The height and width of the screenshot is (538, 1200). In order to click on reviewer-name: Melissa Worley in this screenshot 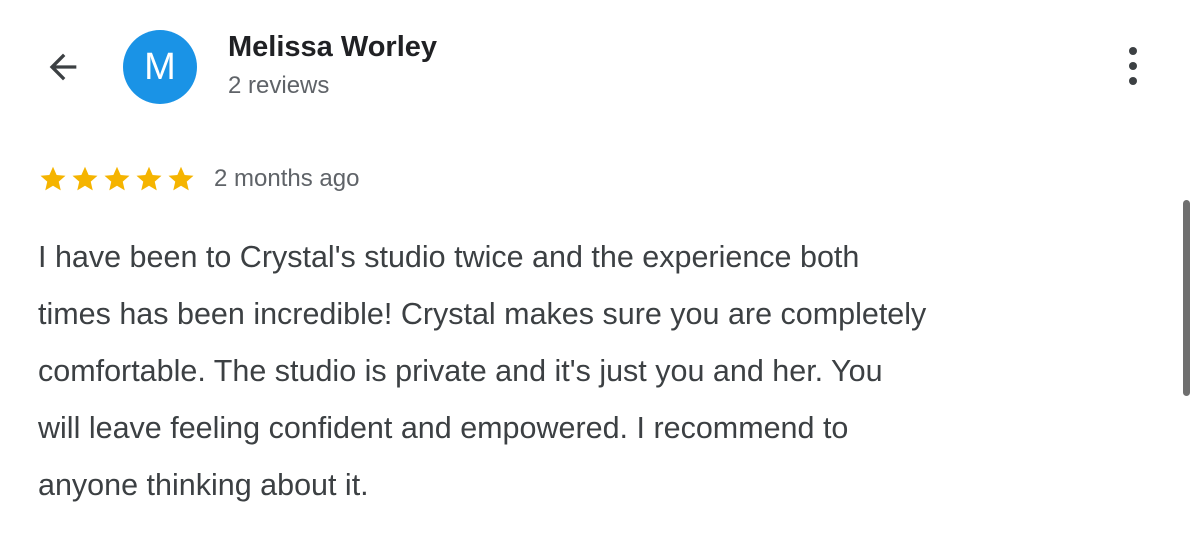, I will do `click(332, 47)`.